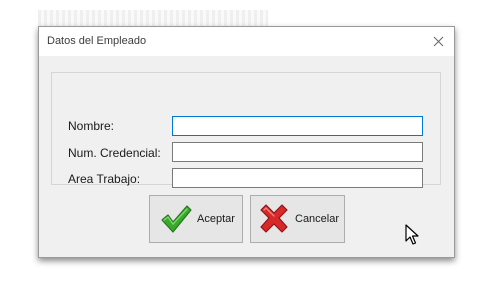  Describe the element at coordinates (246, 41) in the screenshot. I see `title-bar: Datos del Empleado` at that location.